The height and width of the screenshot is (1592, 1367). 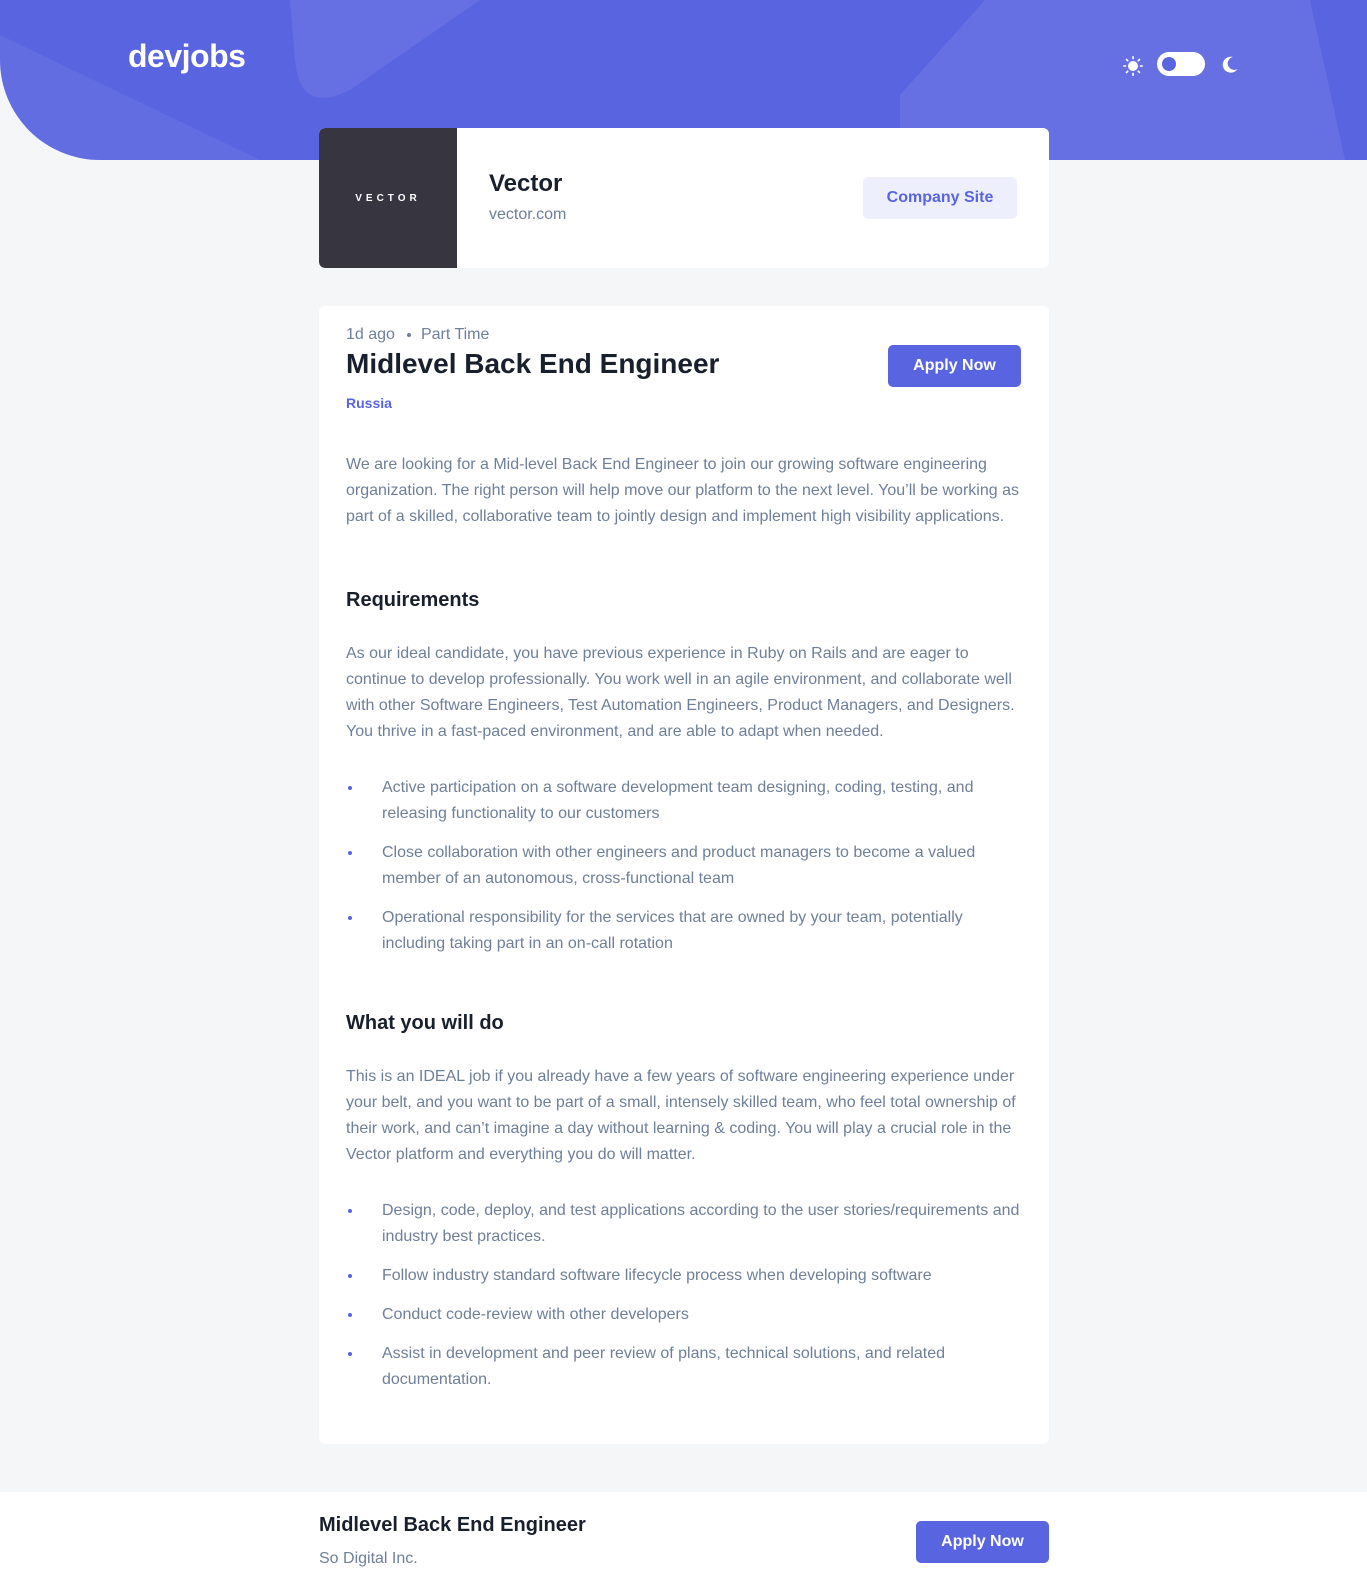 What do you see at coordinates (413, 600) in the screenshot?
I see `requirements-heading: Requirements` at bounding box center [413, 600].